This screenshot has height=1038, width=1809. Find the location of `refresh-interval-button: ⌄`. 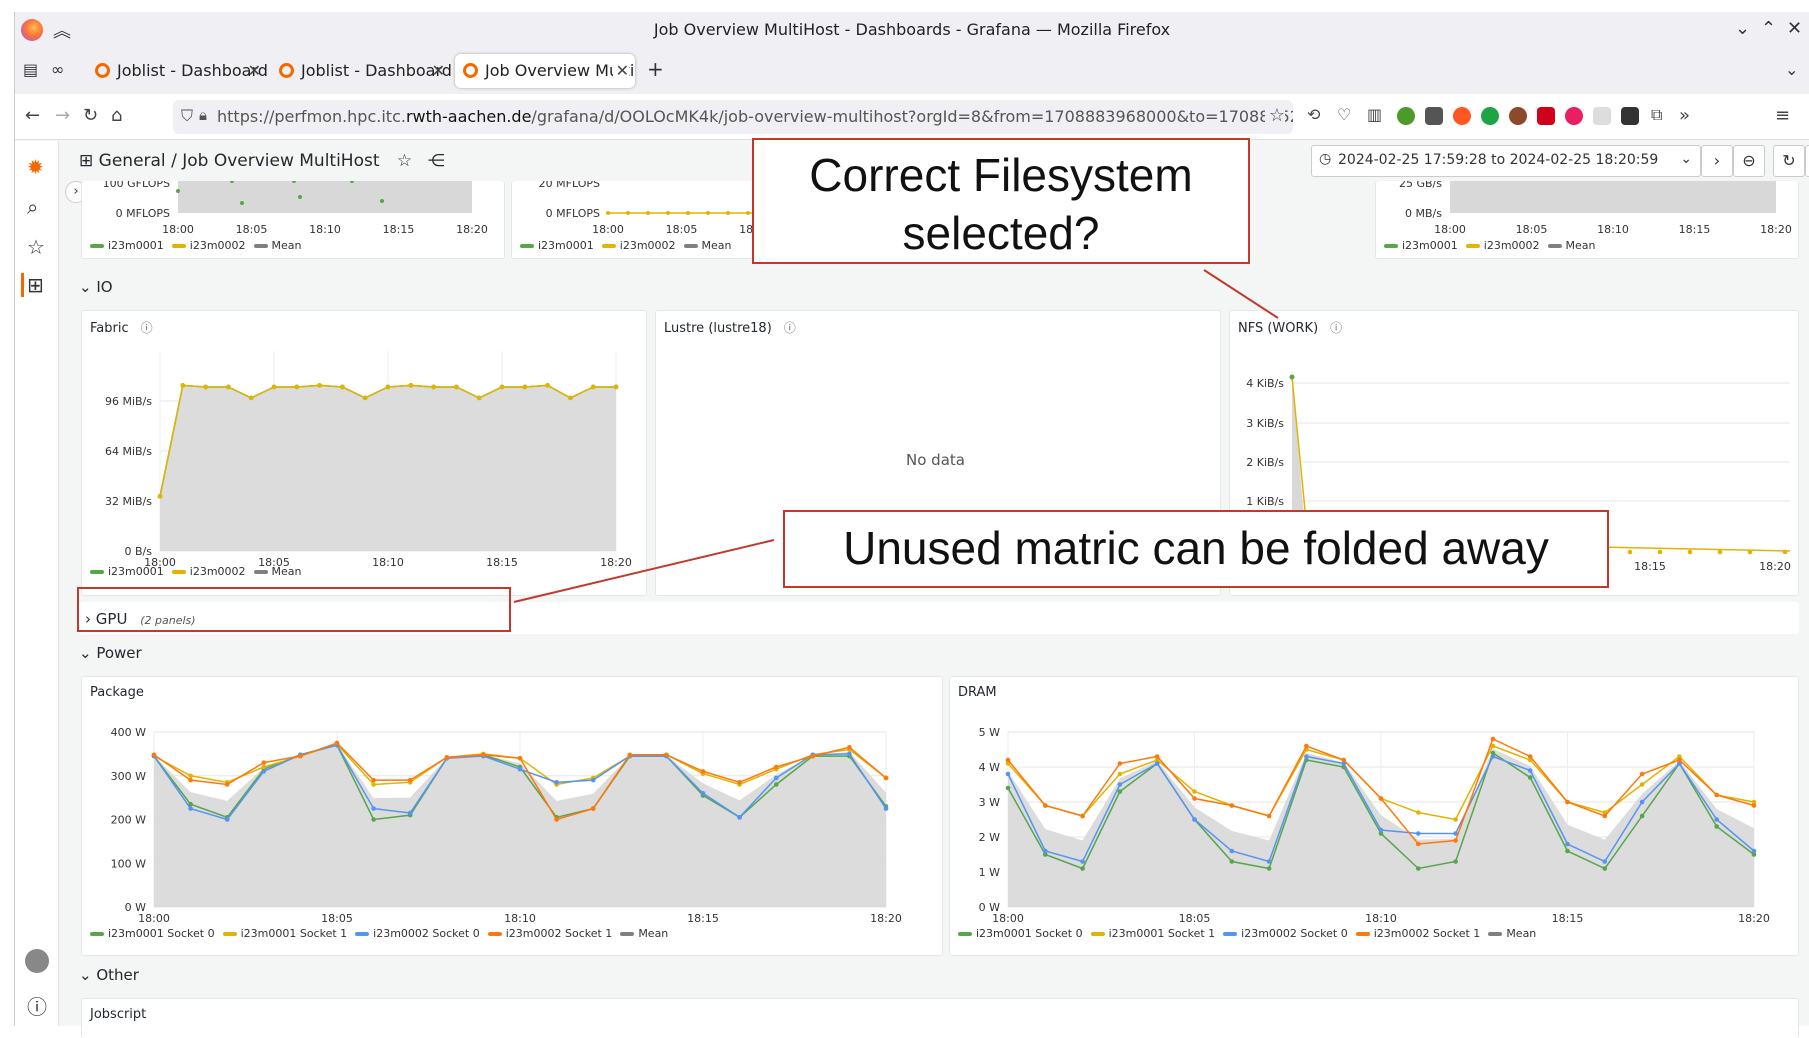

refresh-interval-button: ⌄ is located at coordinates (1807, 161).